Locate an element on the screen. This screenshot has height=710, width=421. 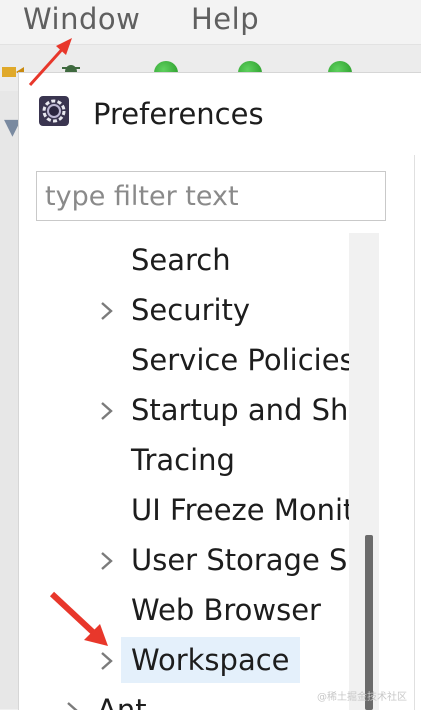
dialog-title: Preferences is located at coordinates (178, 114).